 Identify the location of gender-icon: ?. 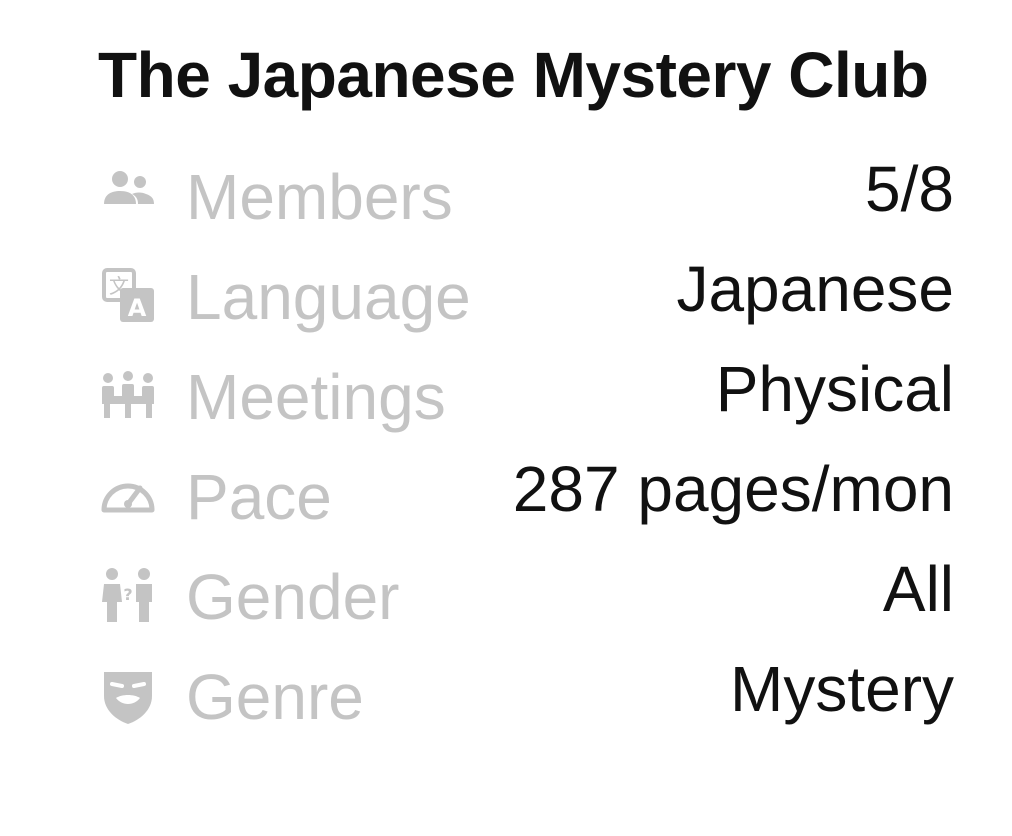
(128, 596).